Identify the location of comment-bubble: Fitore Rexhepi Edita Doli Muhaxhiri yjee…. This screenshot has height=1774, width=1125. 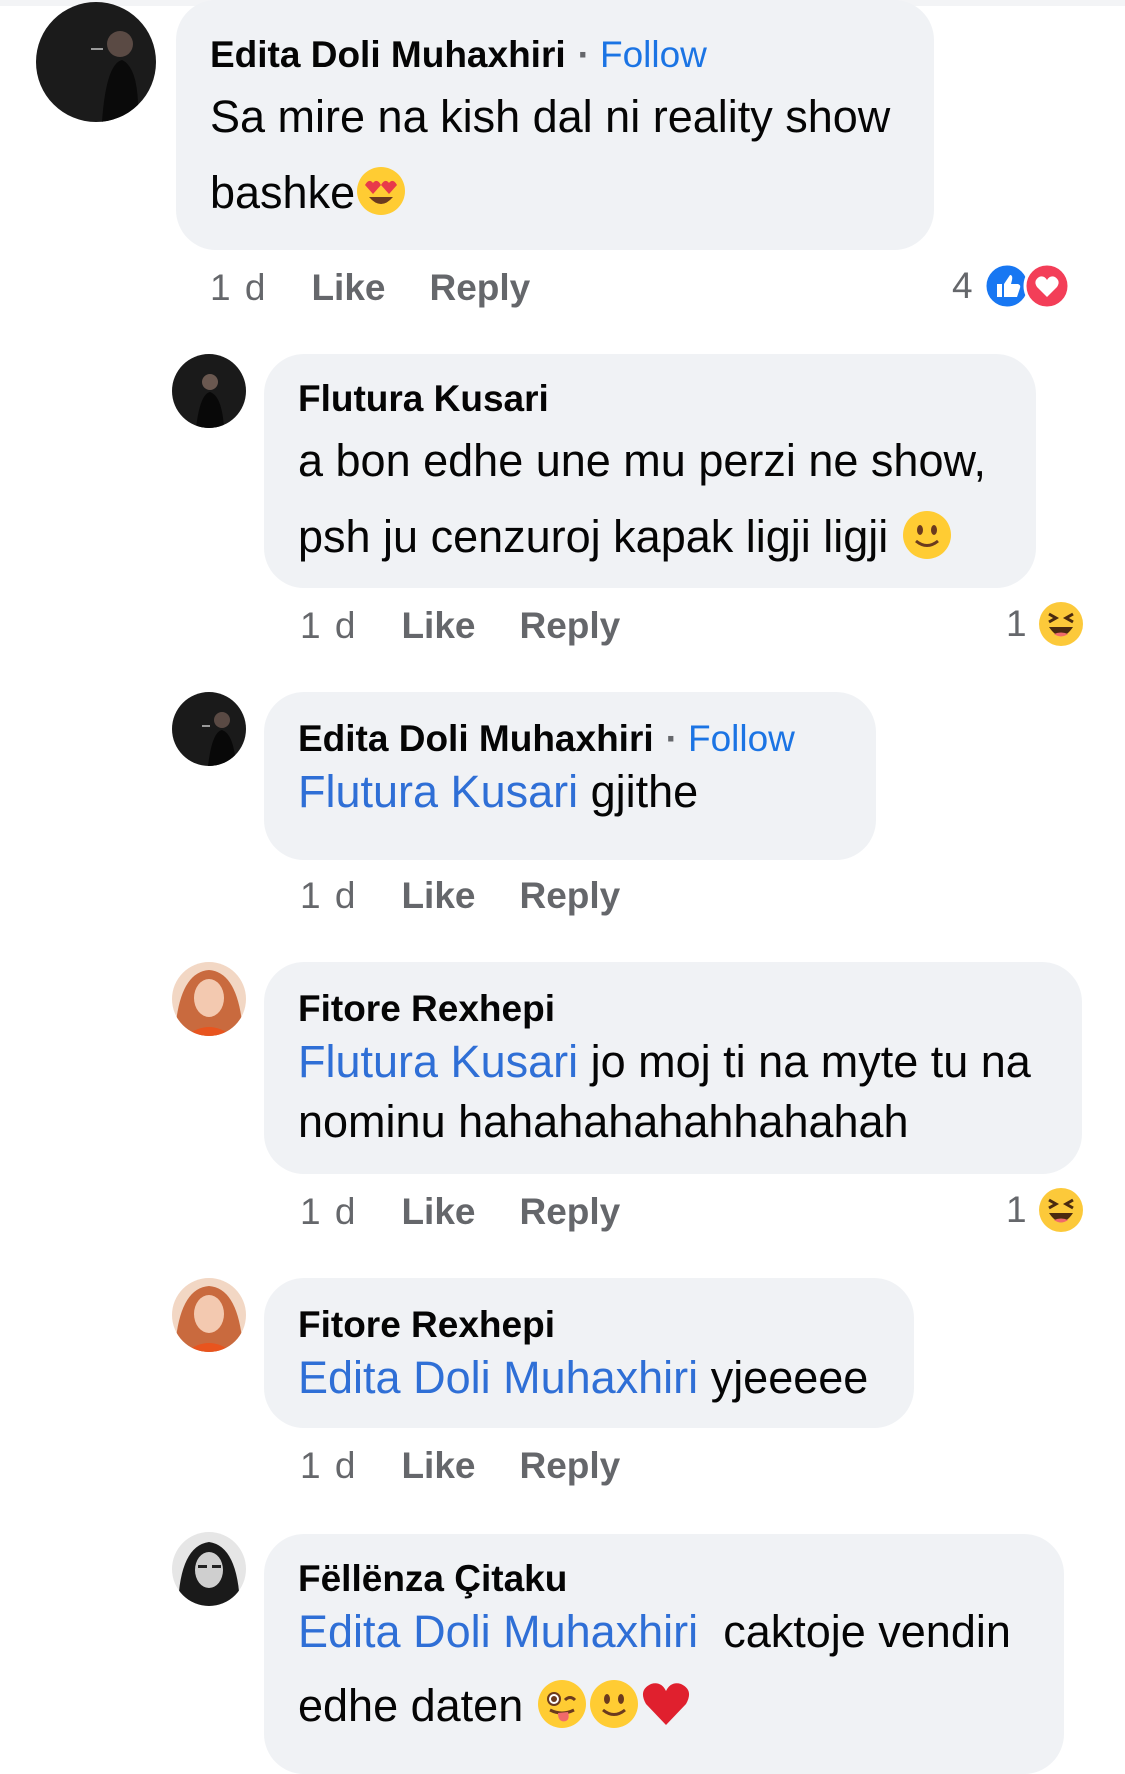
(589, 1353).